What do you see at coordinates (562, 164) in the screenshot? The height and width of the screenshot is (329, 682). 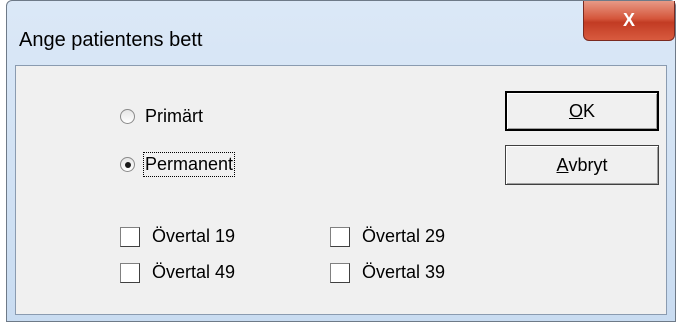 I see `cancel-mnemonic: A` at bounding box center [562, 164].